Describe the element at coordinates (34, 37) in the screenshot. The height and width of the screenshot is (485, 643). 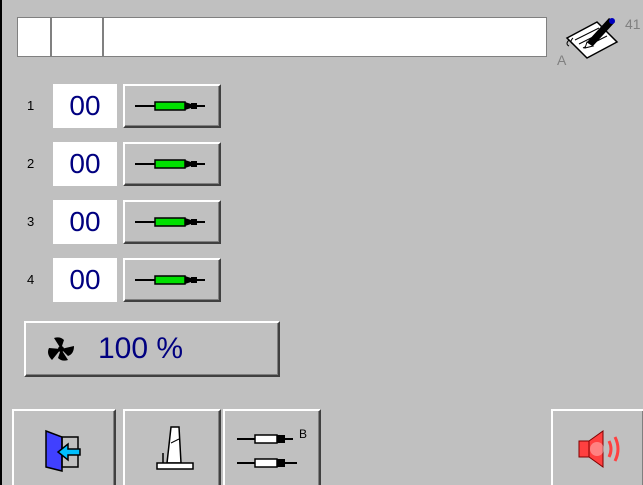
I see `status-cell-a` at that location.